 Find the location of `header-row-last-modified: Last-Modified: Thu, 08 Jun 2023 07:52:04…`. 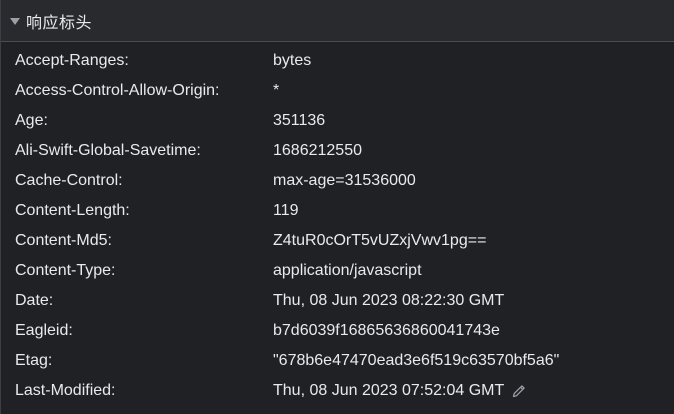

header-row-last-modified: Last-Modified: Thu, 08 Jun 2023 07:52:04… is located at coordinates (337, 391).